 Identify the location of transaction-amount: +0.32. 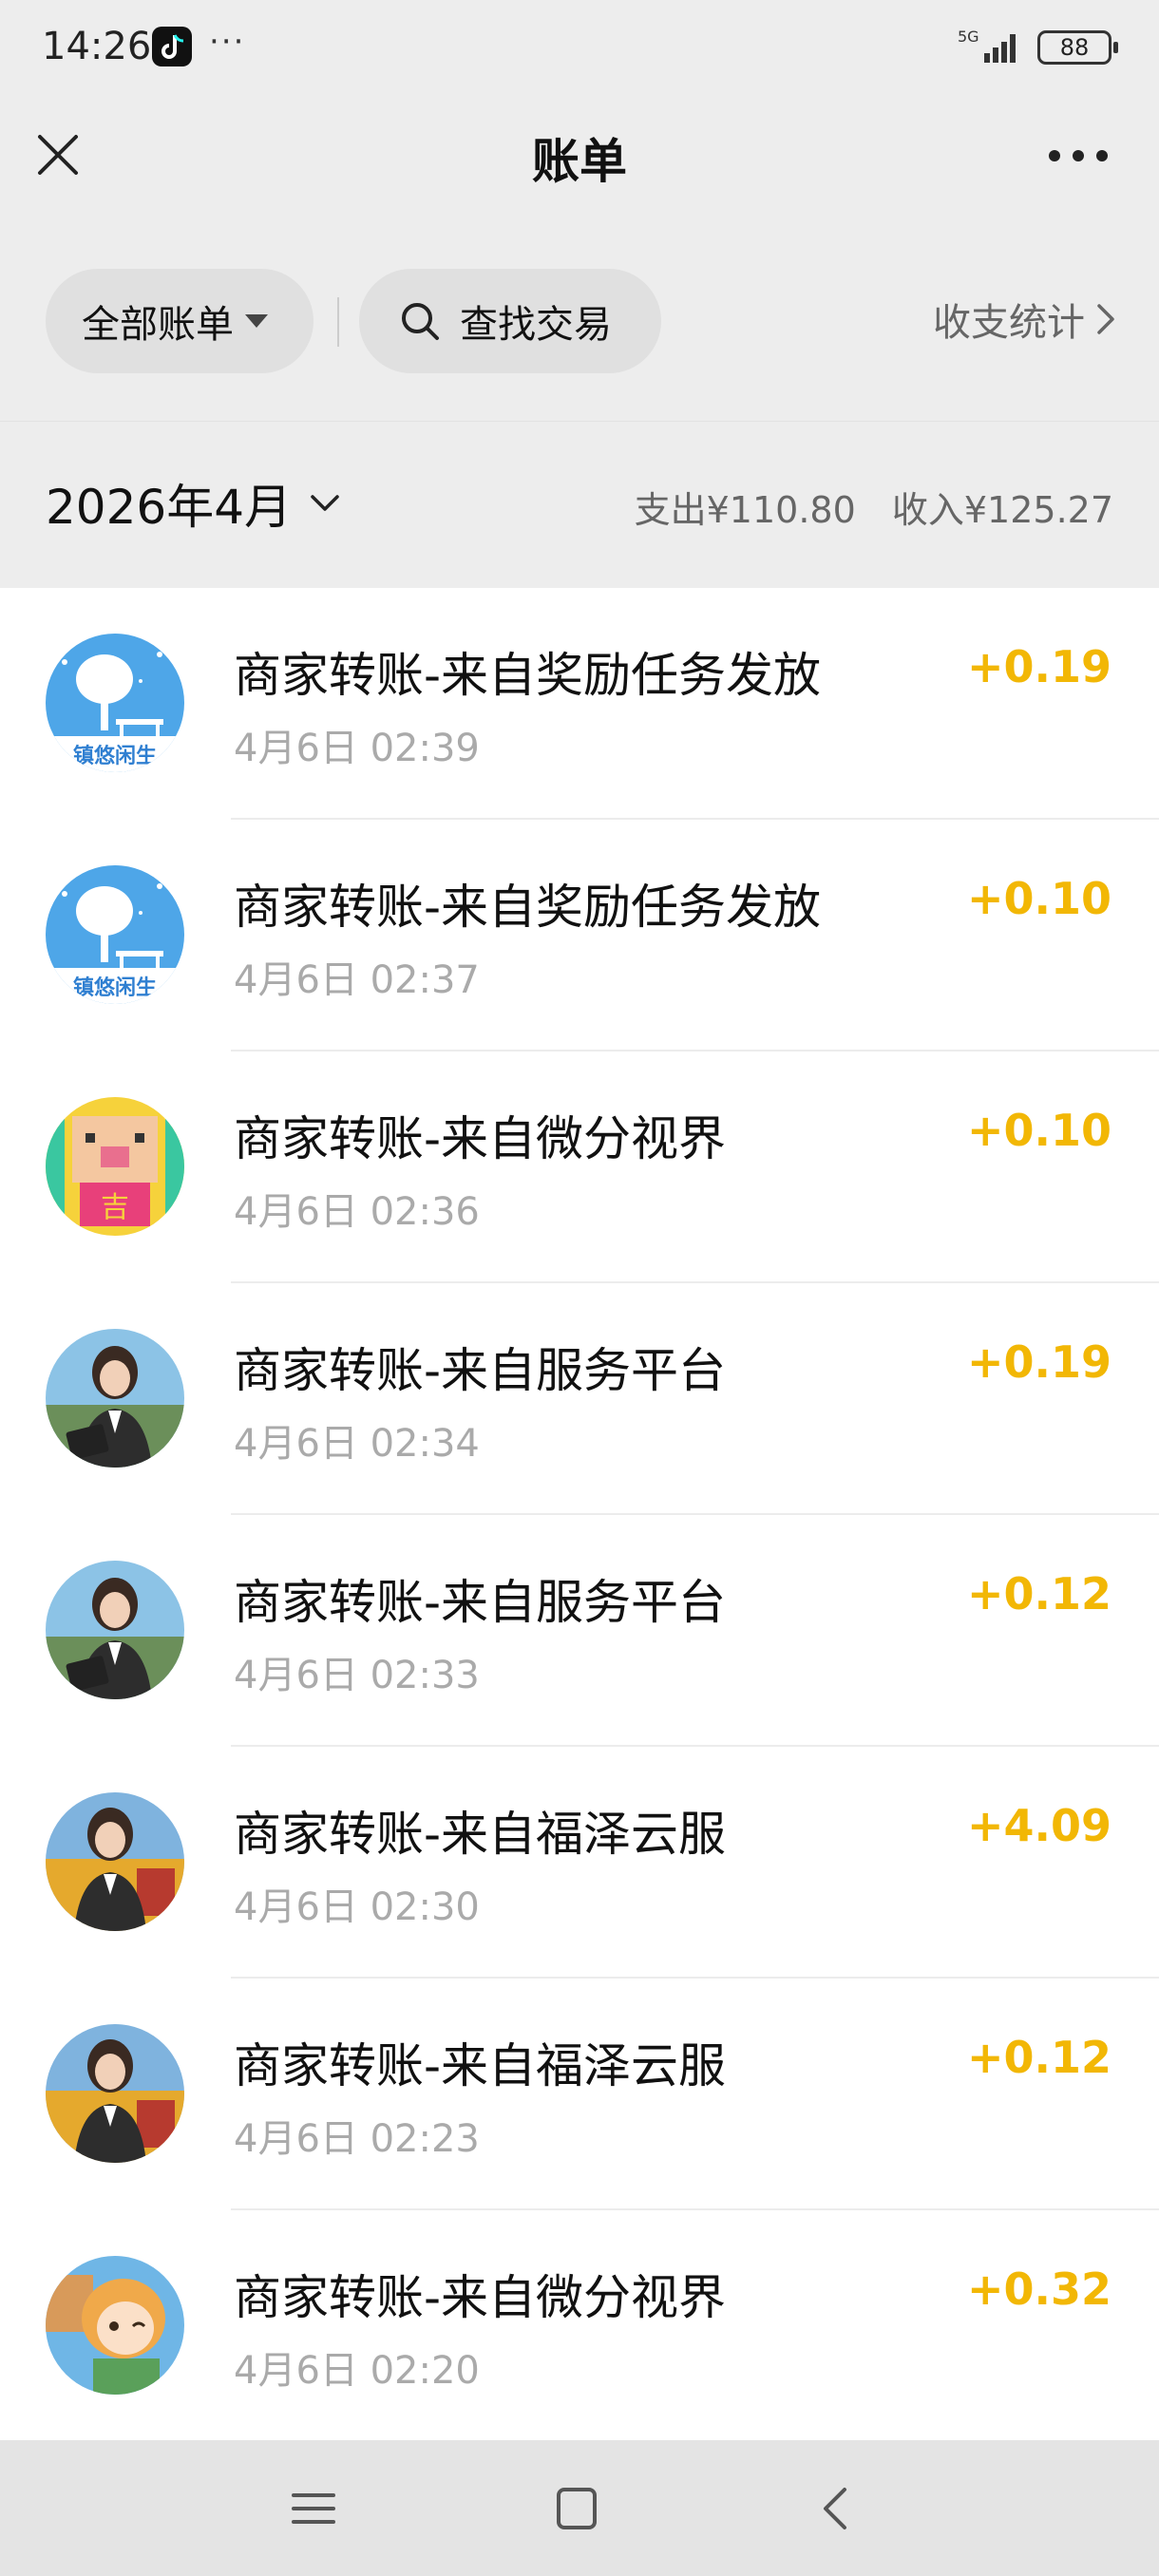
(1039, 2289).